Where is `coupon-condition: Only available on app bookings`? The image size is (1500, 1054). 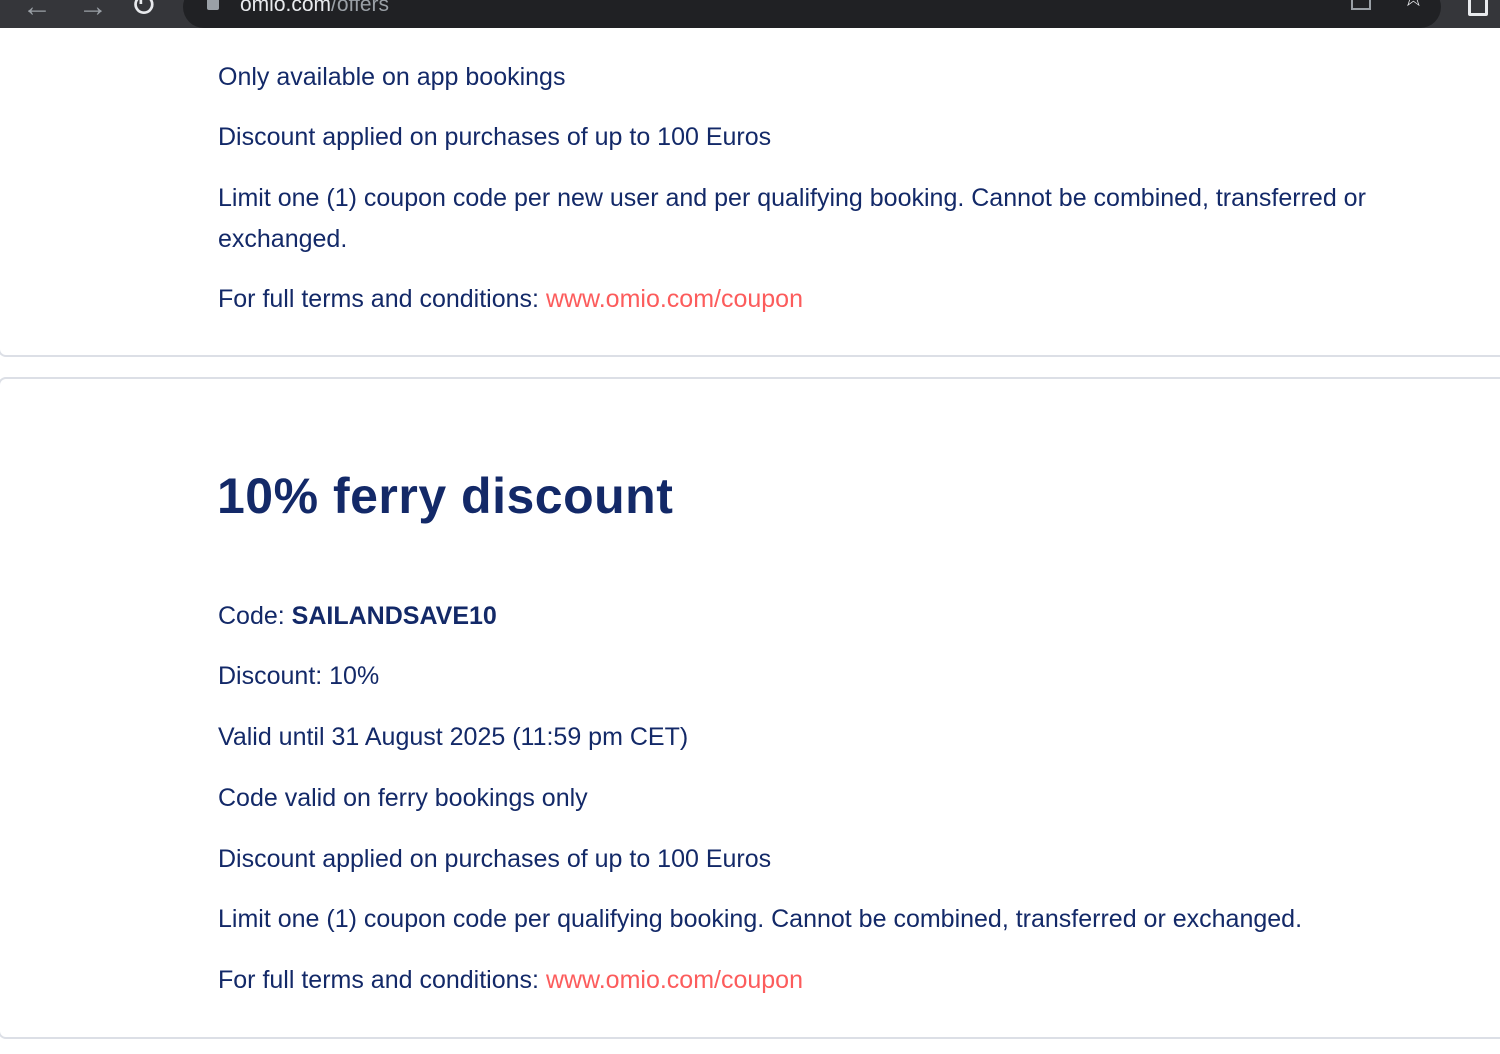 coupon-condition: Only available on app bookings is located at coordinates (392, 77).